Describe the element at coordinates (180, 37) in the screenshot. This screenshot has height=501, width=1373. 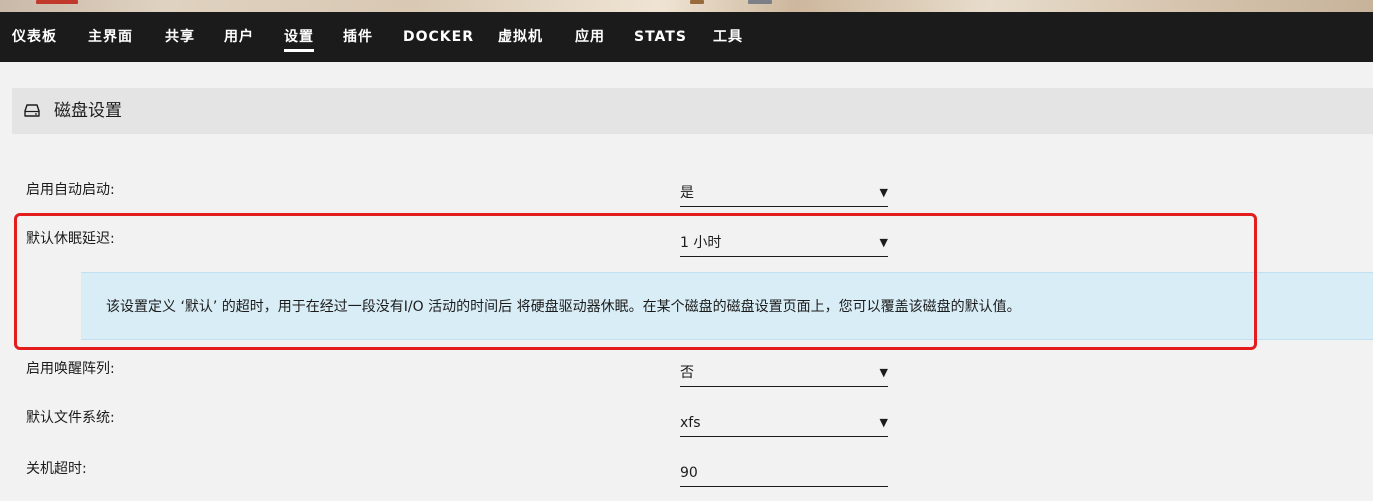
I see `nav-item-shares: 共享` at that location.